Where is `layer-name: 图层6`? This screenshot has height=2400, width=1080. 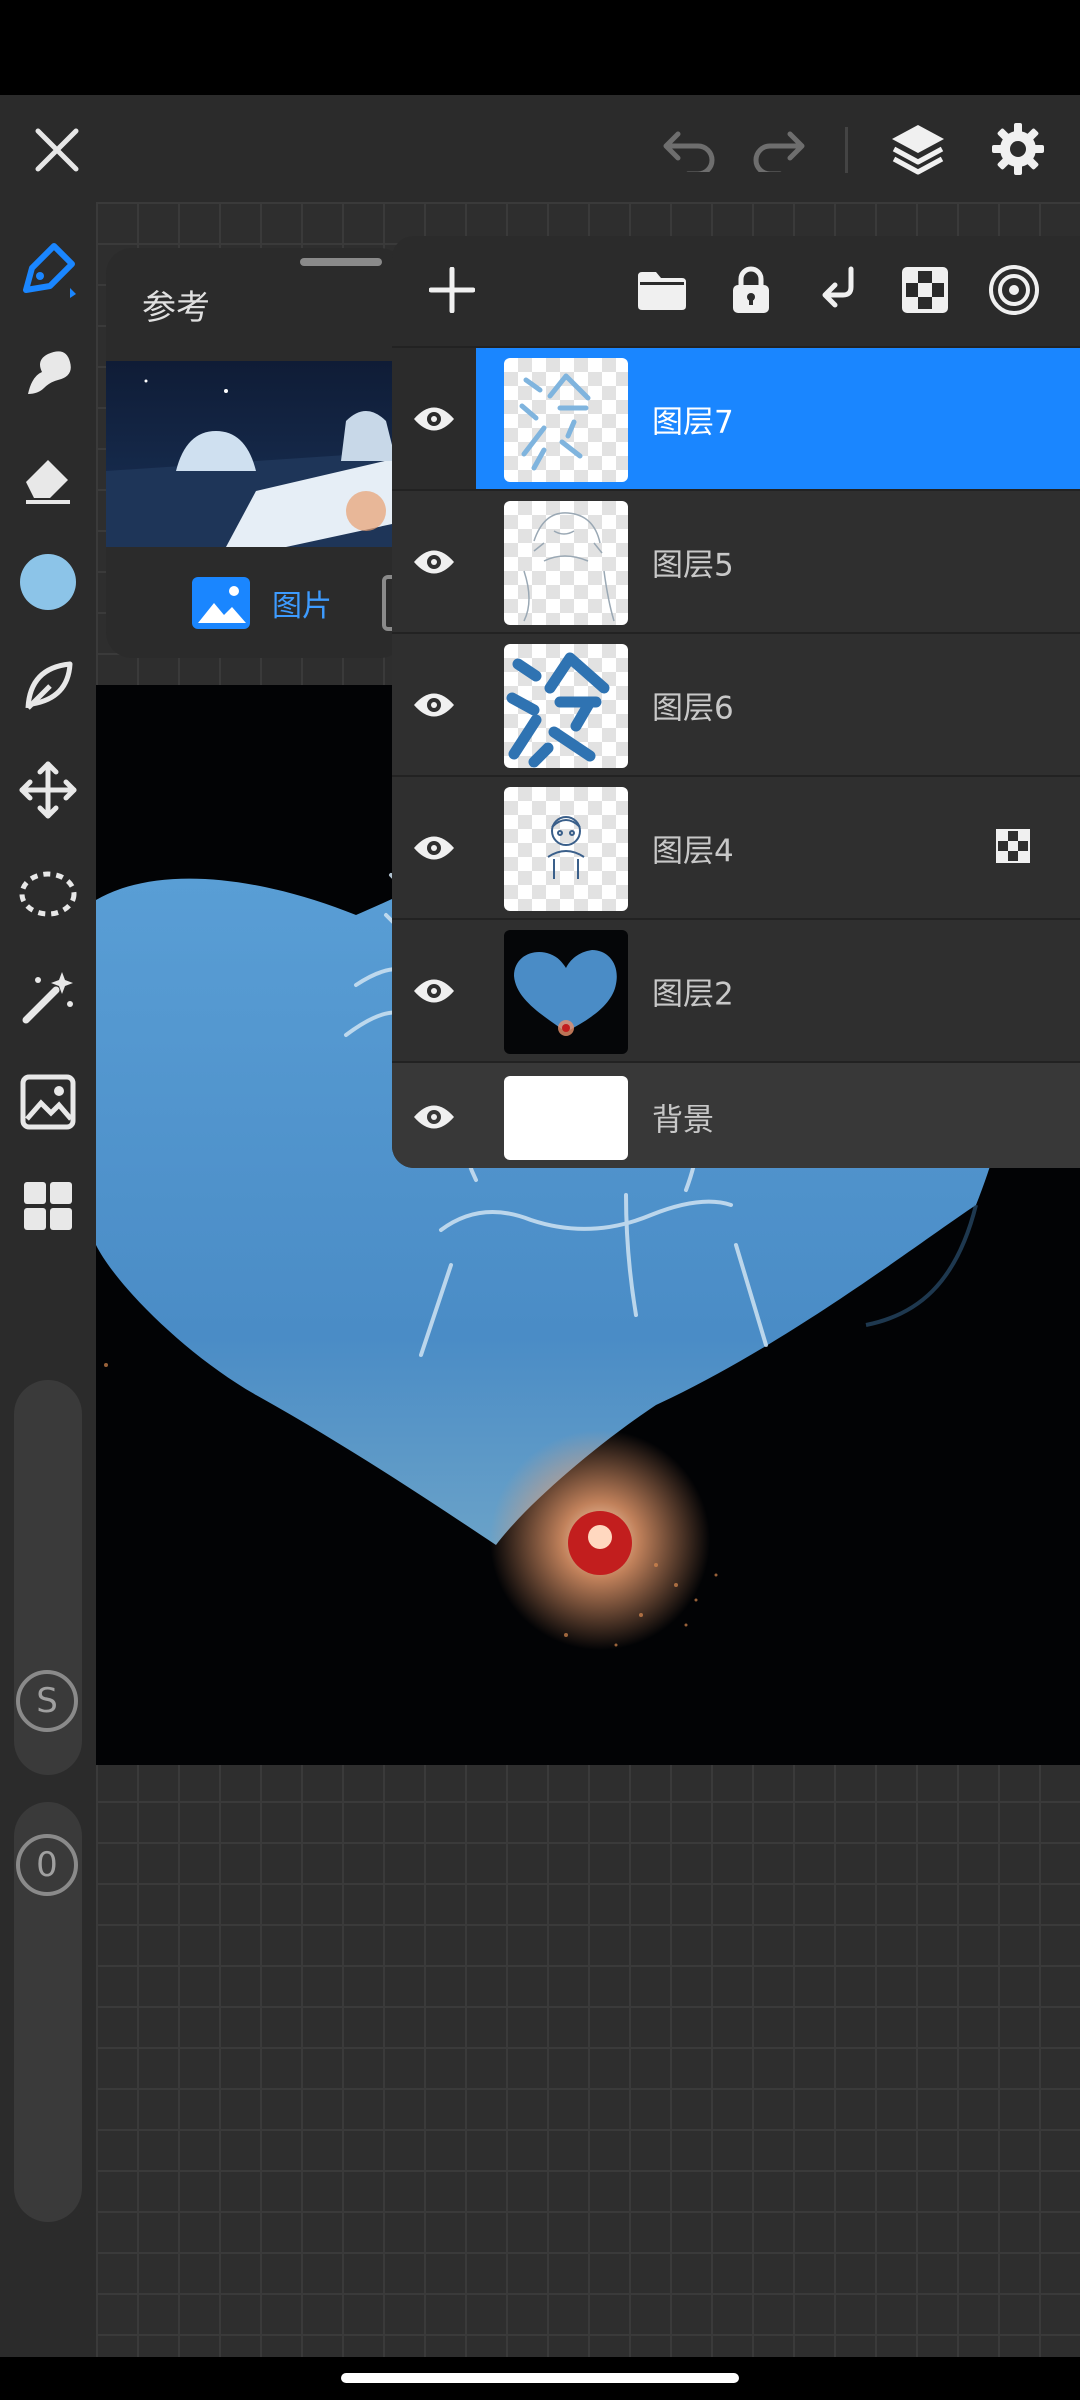
layer-name: 图层6 is located at coordinates (693, 708).